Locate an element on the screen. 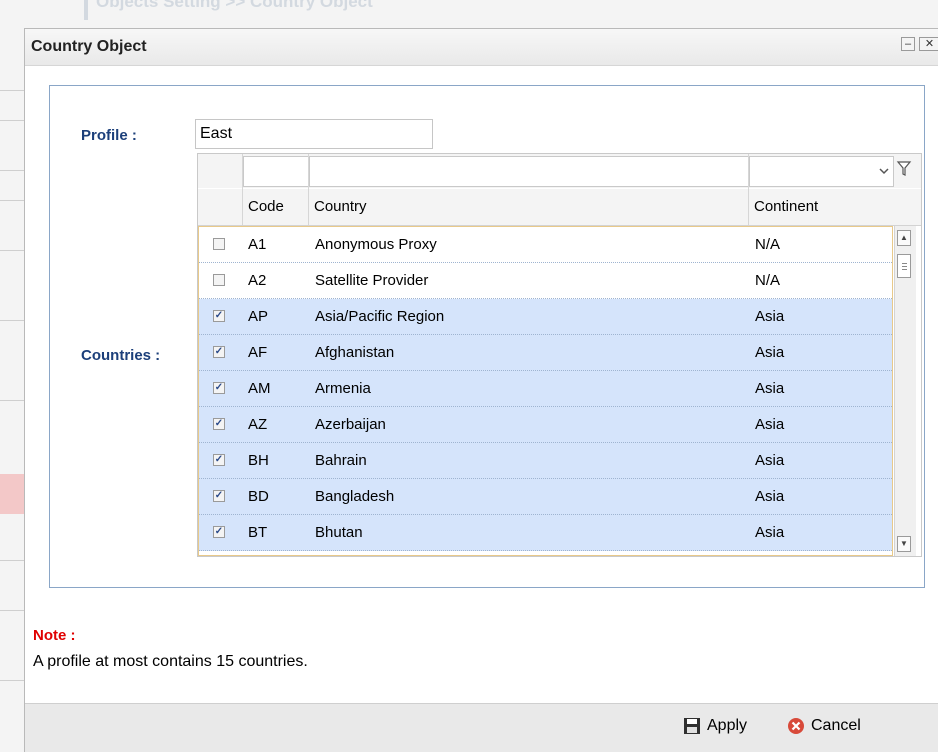 The width and height of the screenshot is (938, 752). dialog-title: Country Object is located at coordinates (89, 46).